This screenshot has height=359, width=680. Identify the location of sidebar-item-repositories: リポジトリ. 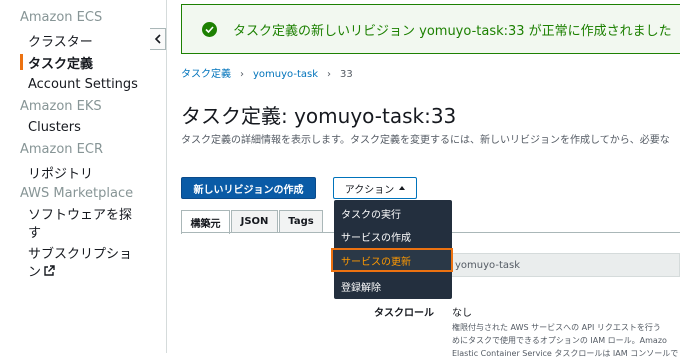
(60, 172).